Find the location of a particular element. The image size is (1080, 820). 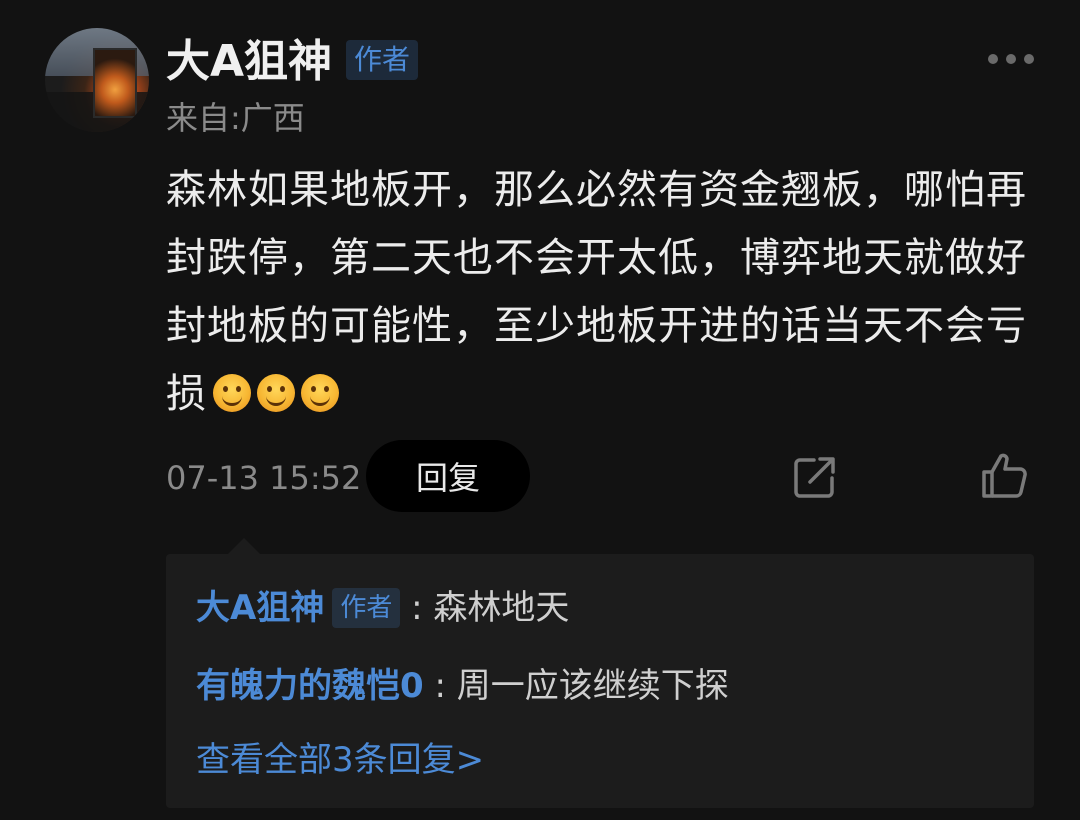

thumbs-up-icon is located at coordinates (1004, 476).